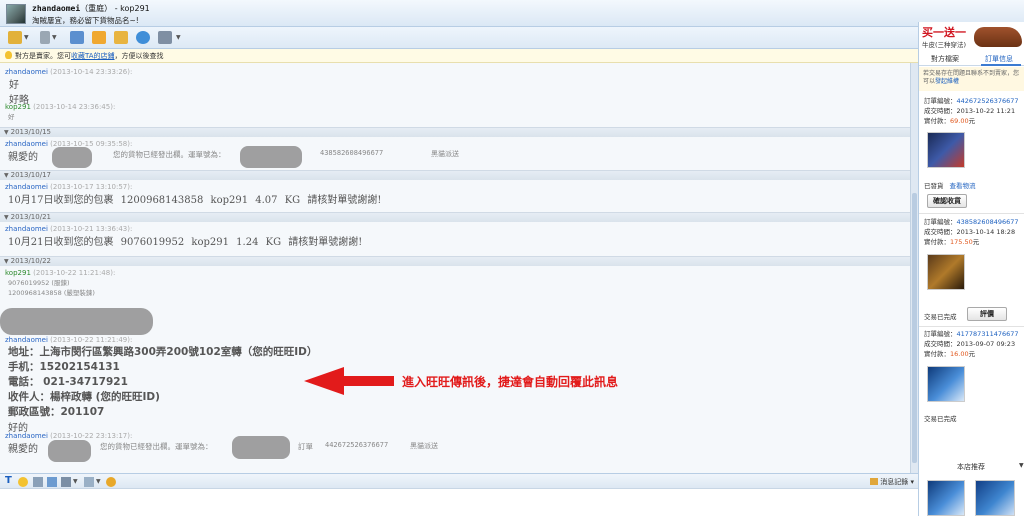 This screenshot has height=516, width=1024. What do you see at coordinates (963, 186) in the screenshot?
I see `view-logistics-link: 查看物流` at bounding box center [963, 186].